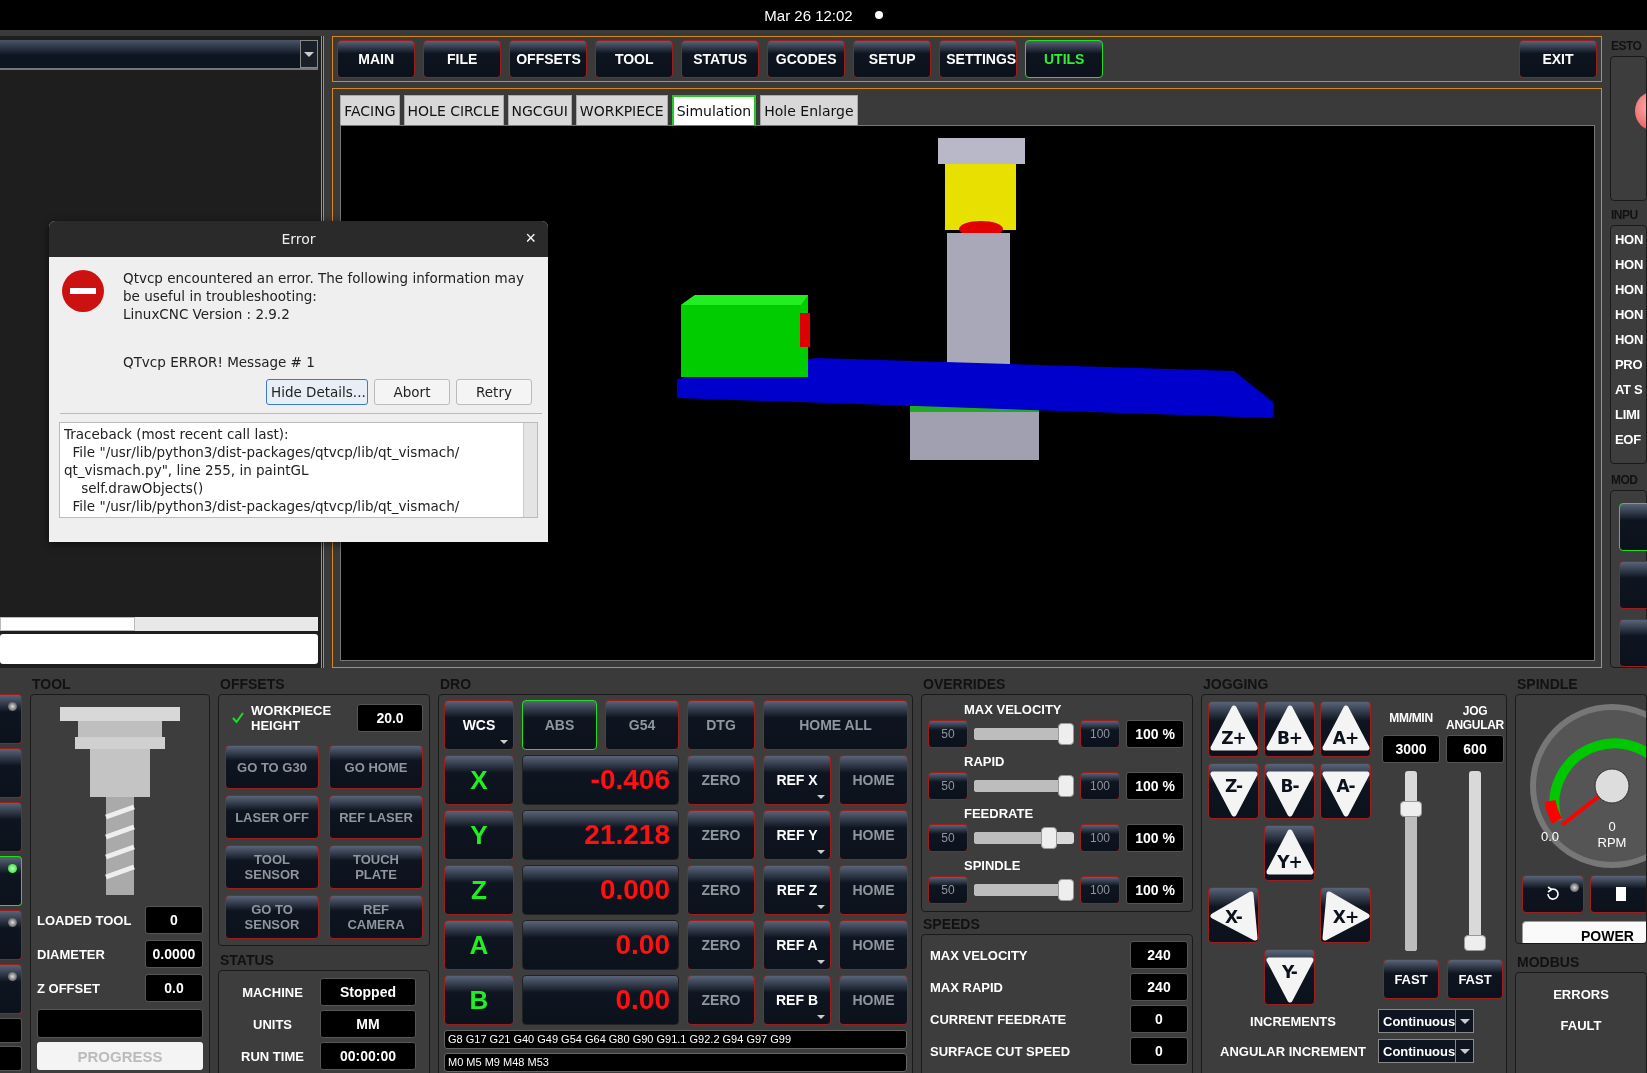 Image resolution: width=1647 pixels, height=1073 pixels. I want to click on traceback-line: Traceback (most recent call last):, so click(177, 434).